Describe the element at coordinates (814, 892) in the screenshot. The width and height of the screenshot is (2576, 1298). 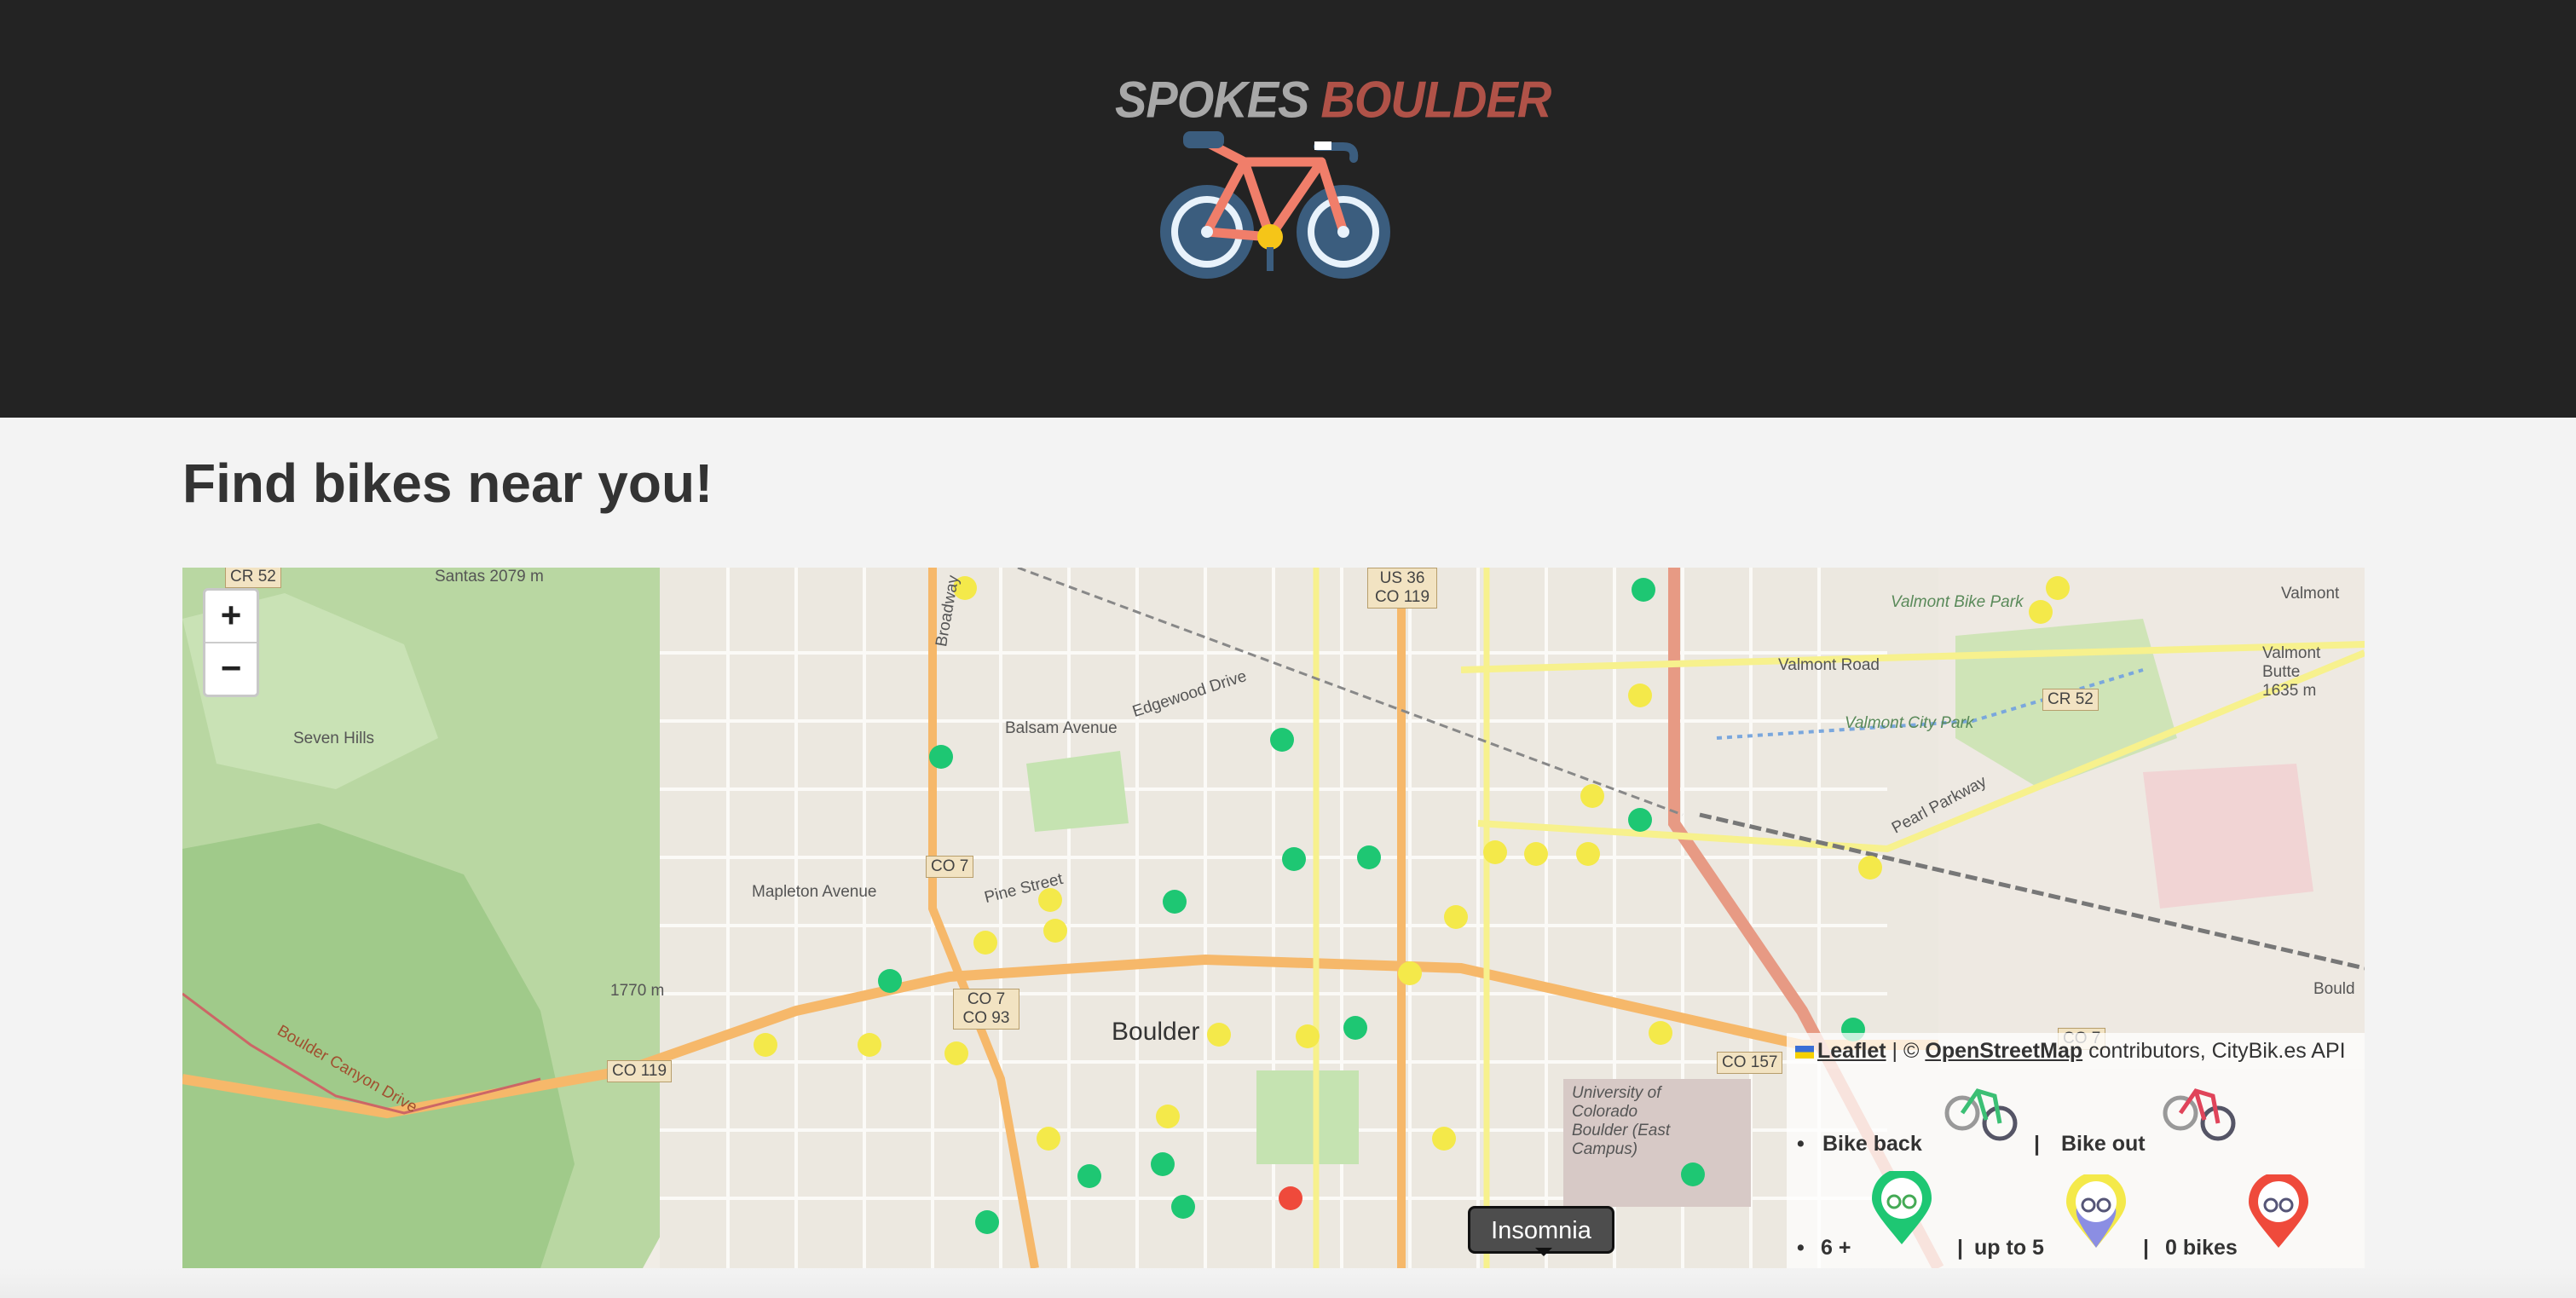
I see `map-label-mapleton: Mapleton Avenue` at that location.